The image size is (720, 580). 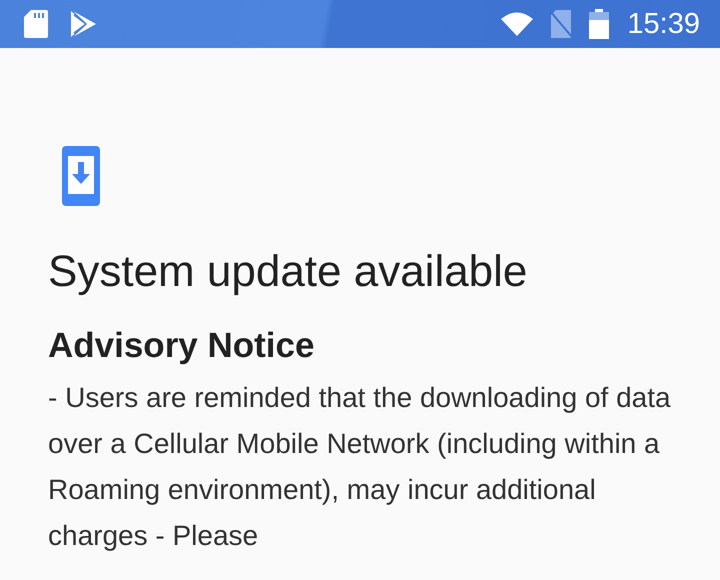 What do you see at coordinates (599, 24) in the screenshot?
I see `battery-icon` at bounding box center [599, 24].